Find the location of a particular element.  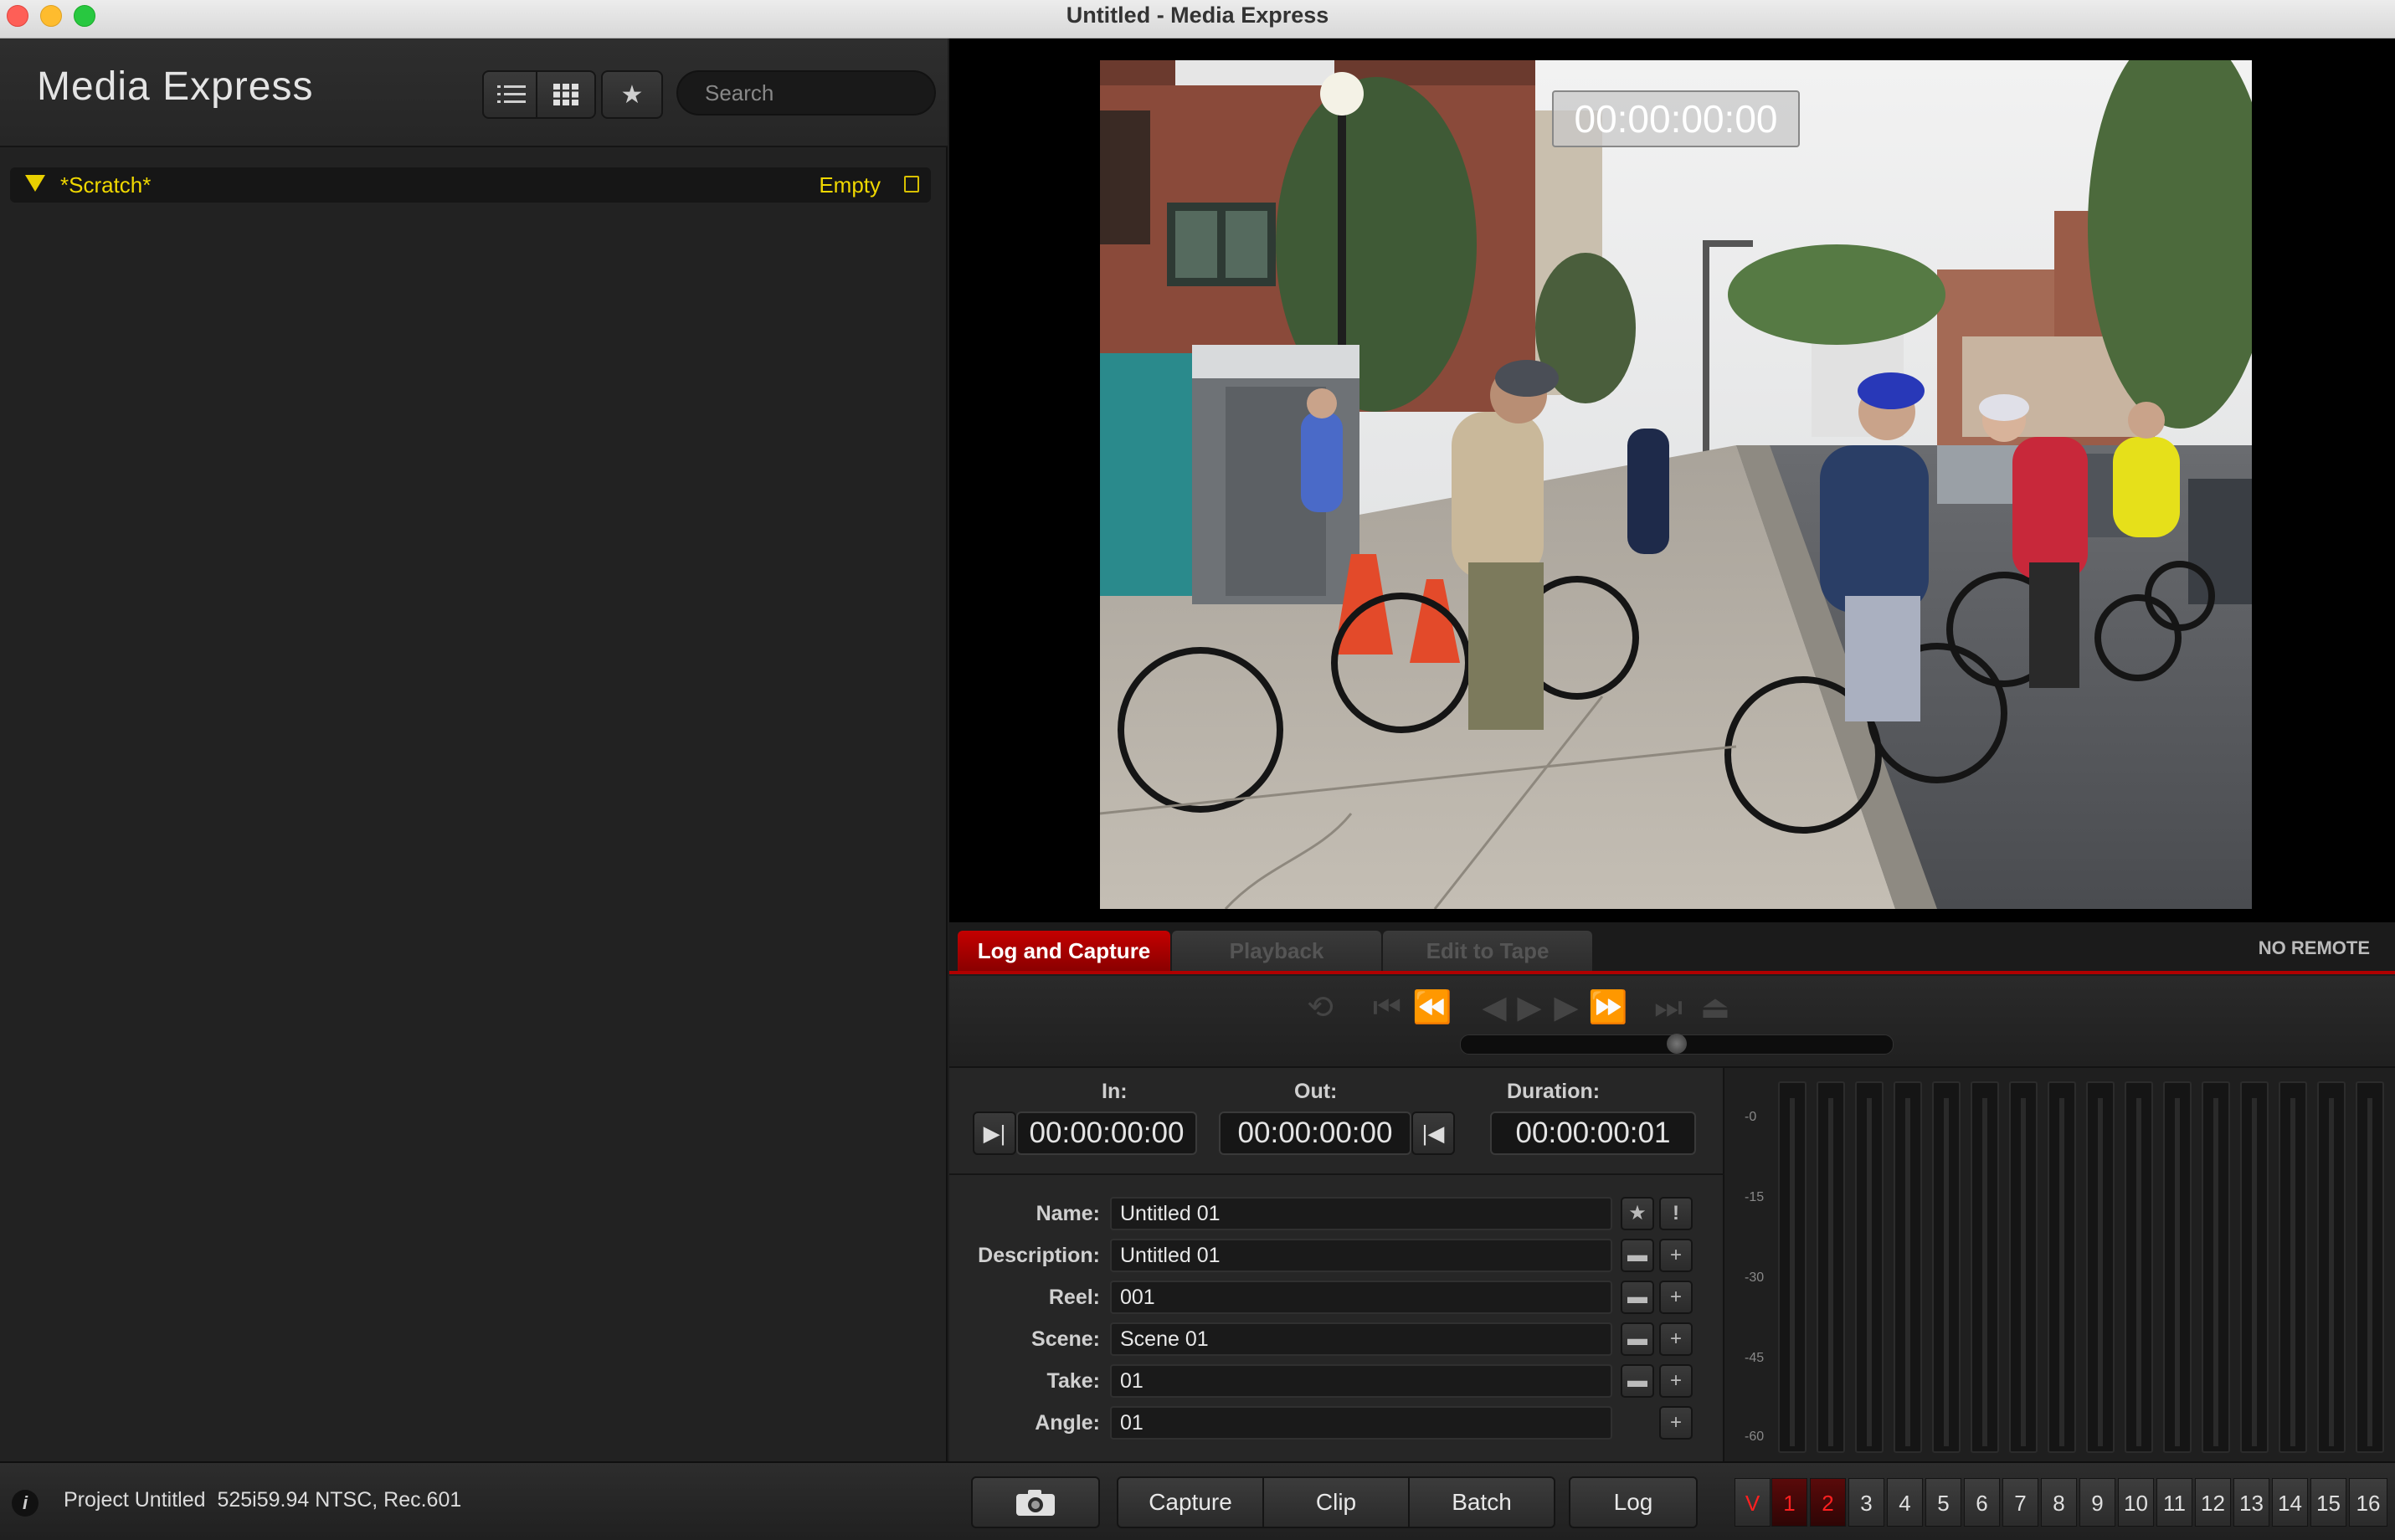

eject-button: ⏏ is located at coordinates (1715, 1008).